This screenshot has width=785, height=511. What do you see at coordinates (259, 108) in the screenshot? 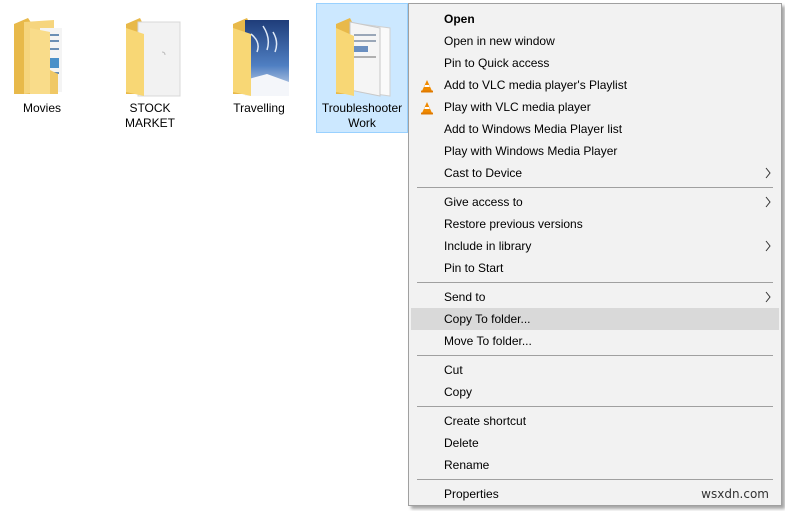
I see `folder-label: Travelling` at bounding box center [259, 108].